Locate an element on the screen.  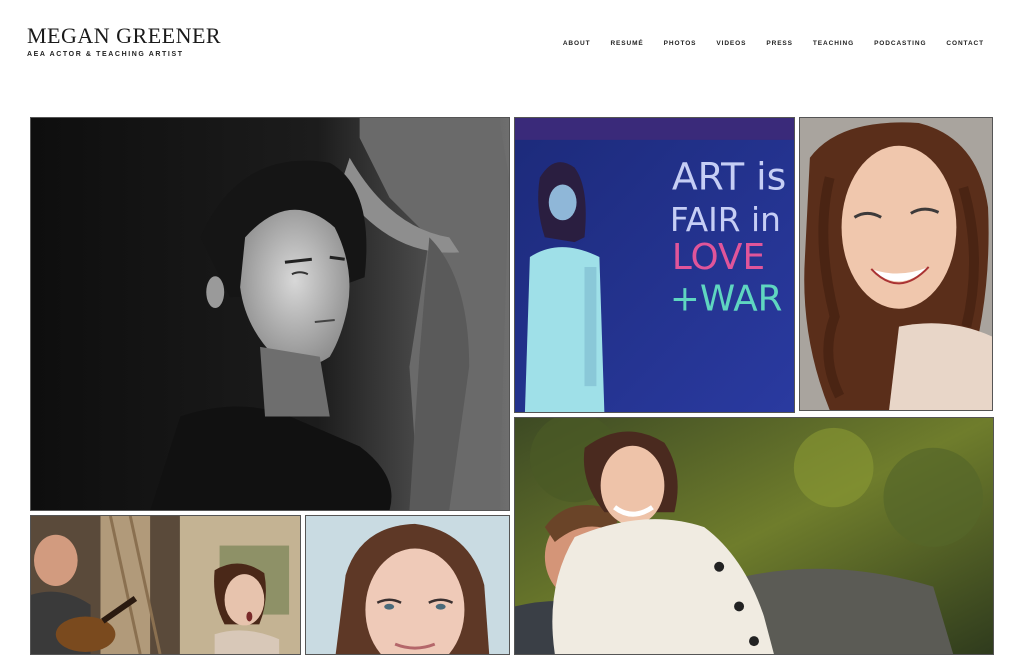
nav-contact: CONTACT is located at coordinates (965, 44).